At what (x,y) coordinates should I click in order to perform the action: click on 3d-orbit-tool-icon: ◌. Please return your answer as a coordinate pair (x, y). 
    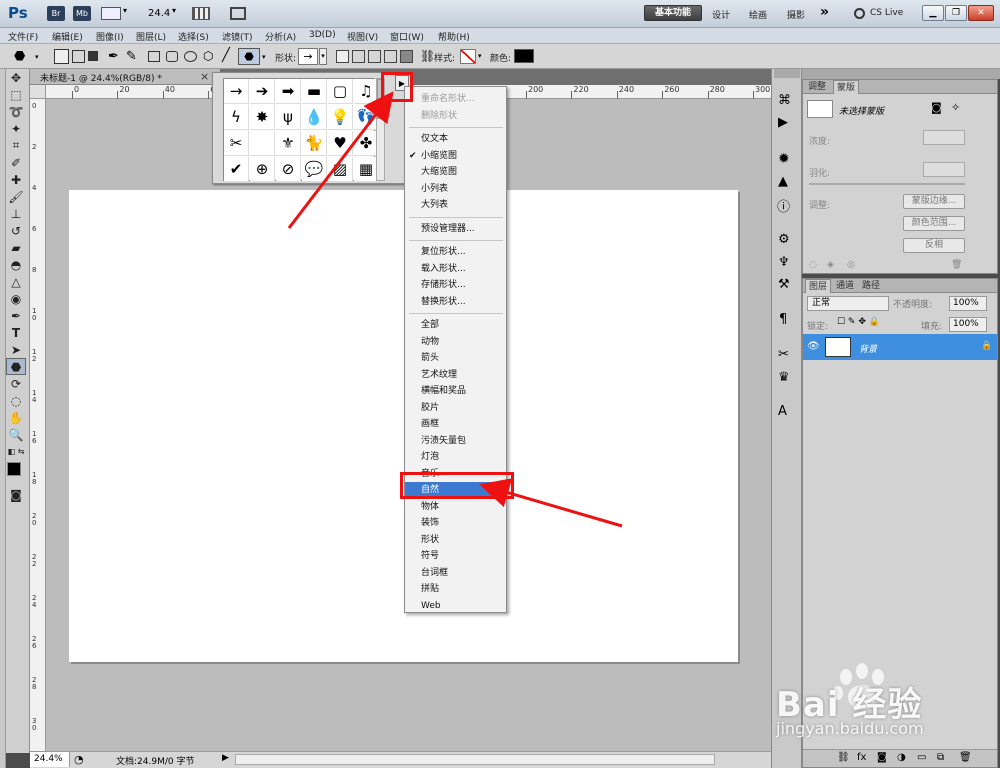
    Looking at the image, I should click on (16, 400).